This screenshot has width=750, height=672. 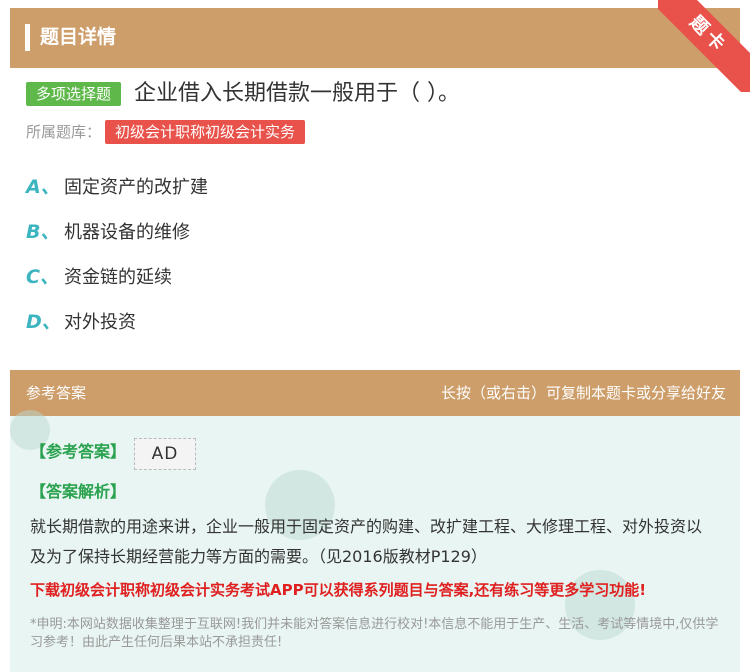 I want to click on option-a: A、 固定资产的改扩建, so click(x=117, y=187).